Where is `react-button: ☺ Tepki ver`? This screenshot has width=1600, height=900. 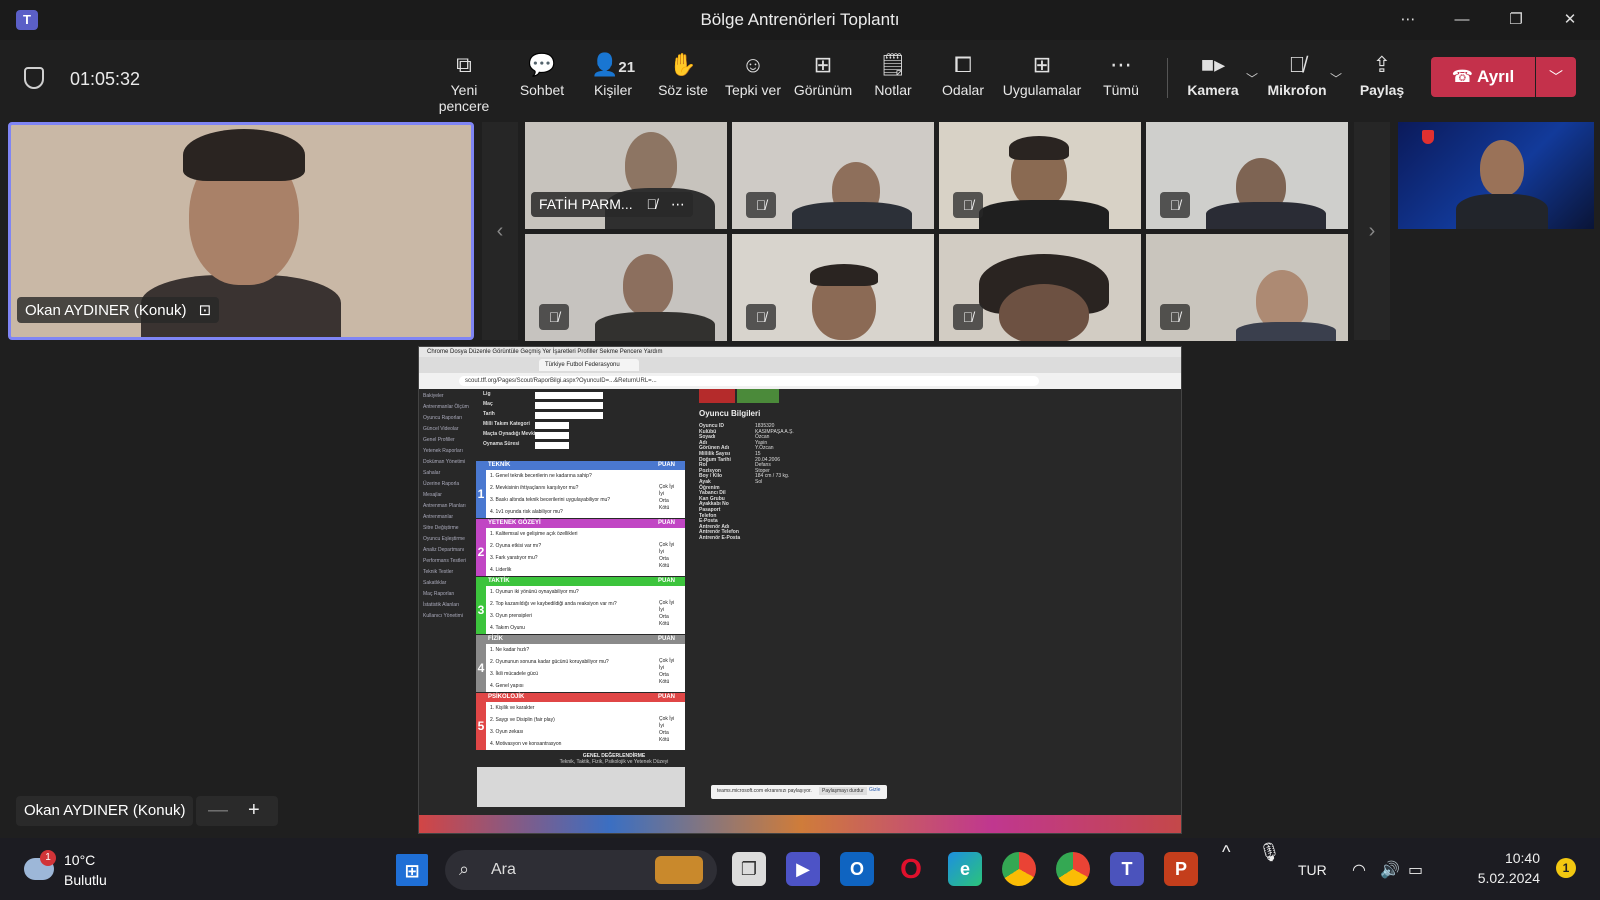
react-button: ☺ Tepki ver is located at coordinates (753, 80).